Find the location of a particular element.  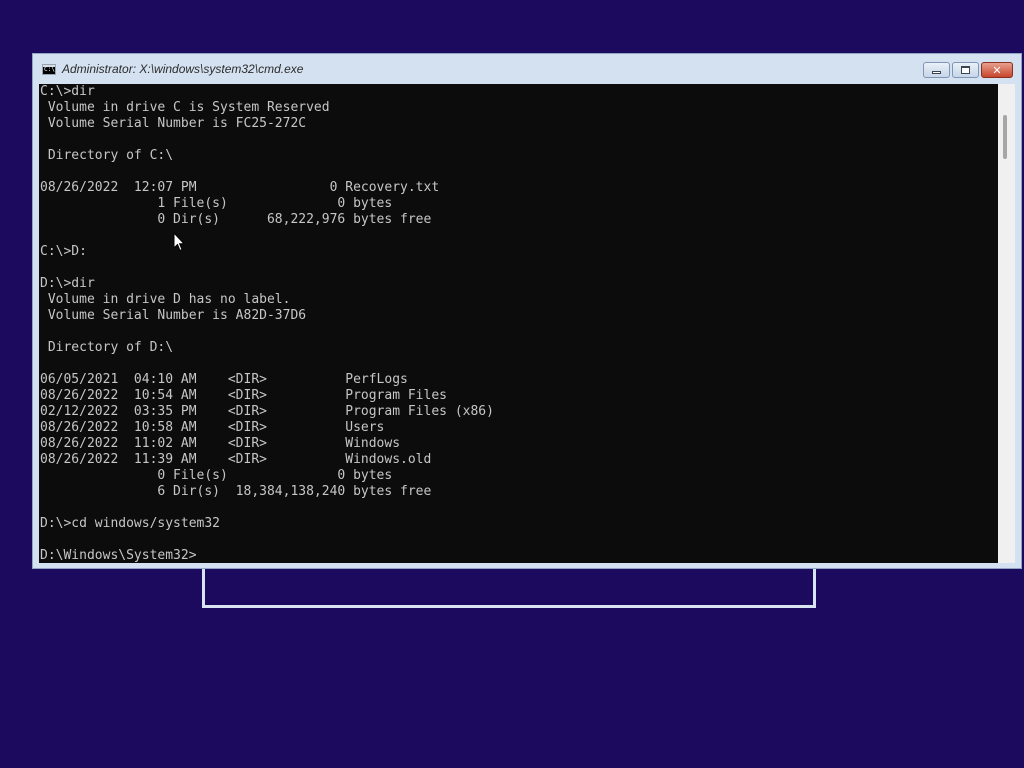

cmd-app-icon: C:\ is located at coordinates (49, 69).